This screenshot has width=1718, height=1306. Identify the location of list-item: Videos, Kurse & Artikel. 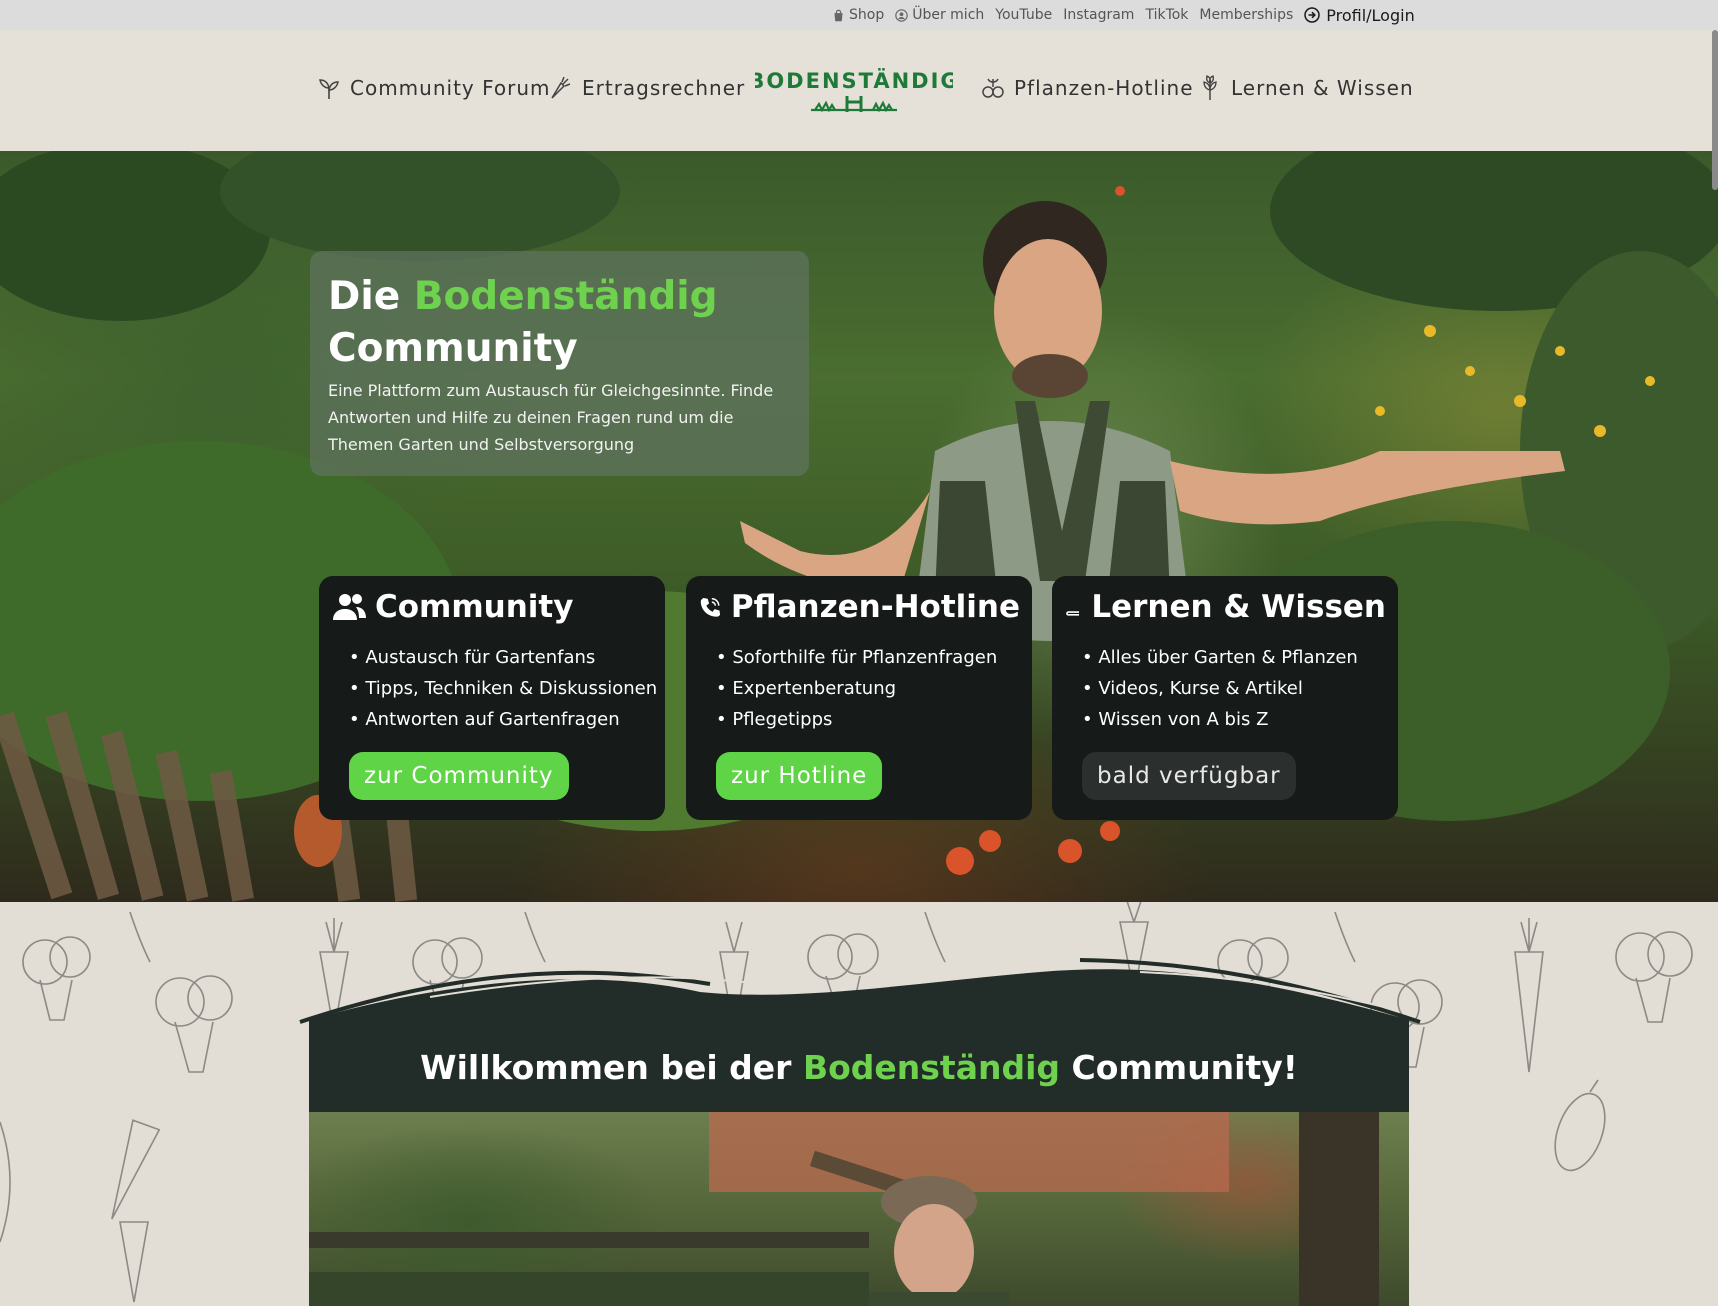
(1234, 688).